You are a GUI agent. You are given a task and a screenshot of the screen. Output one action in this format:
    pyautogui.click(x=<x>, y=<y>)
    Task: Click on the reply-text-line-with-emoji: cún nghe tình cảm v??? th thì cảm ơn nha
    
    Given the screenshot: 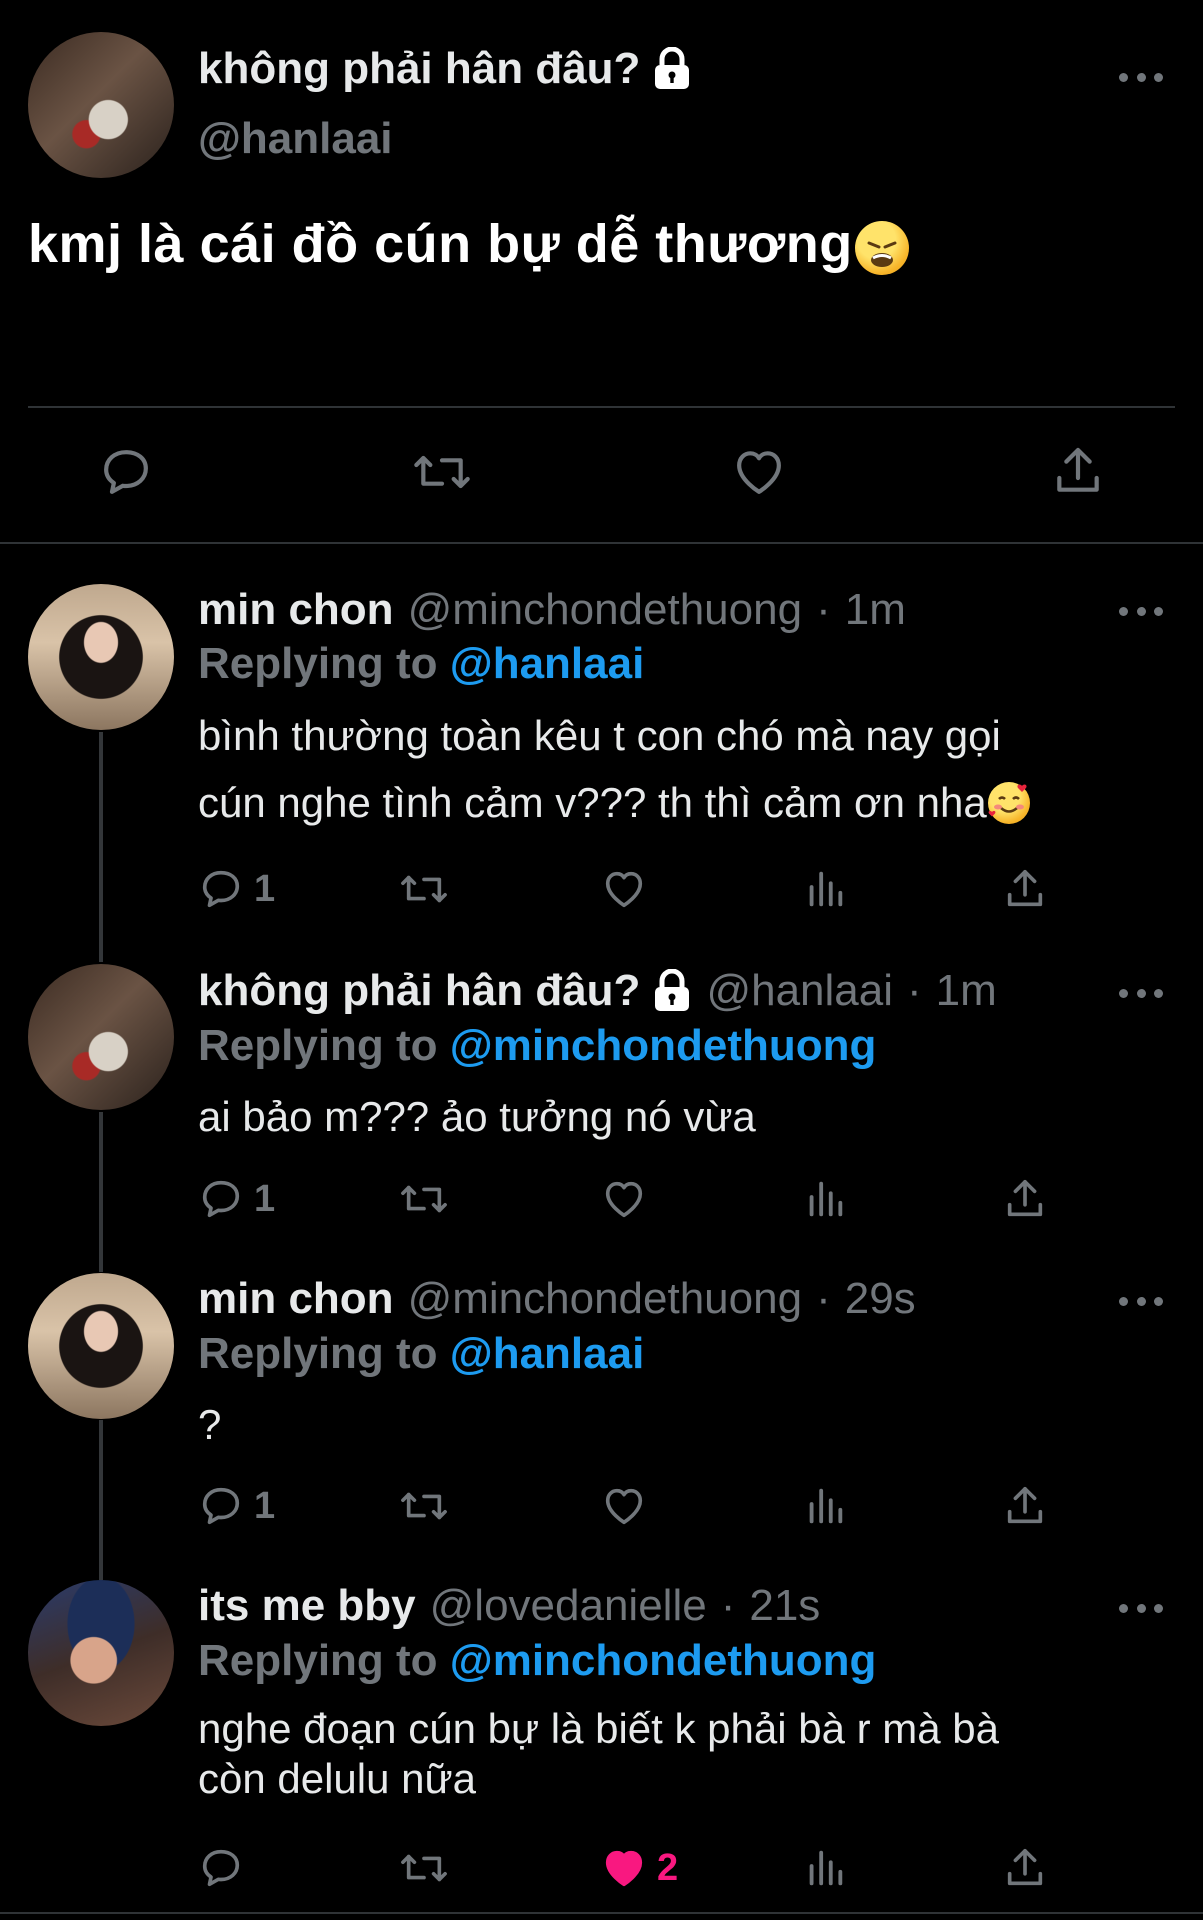 What is the action you would take?
    pyautogui.click(x=614, y=802)
    